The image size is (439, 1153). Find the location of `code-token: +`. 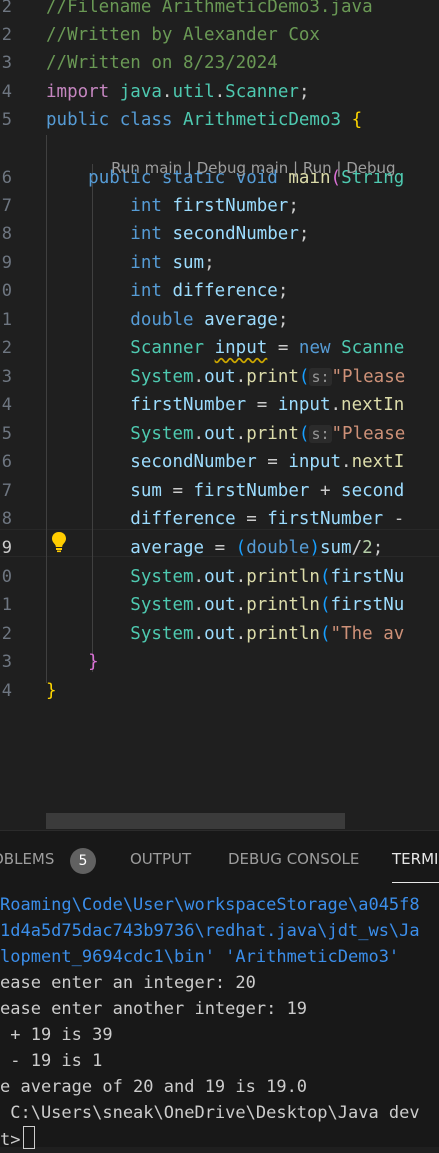

code-token: + is located at coordinates (325, 491).